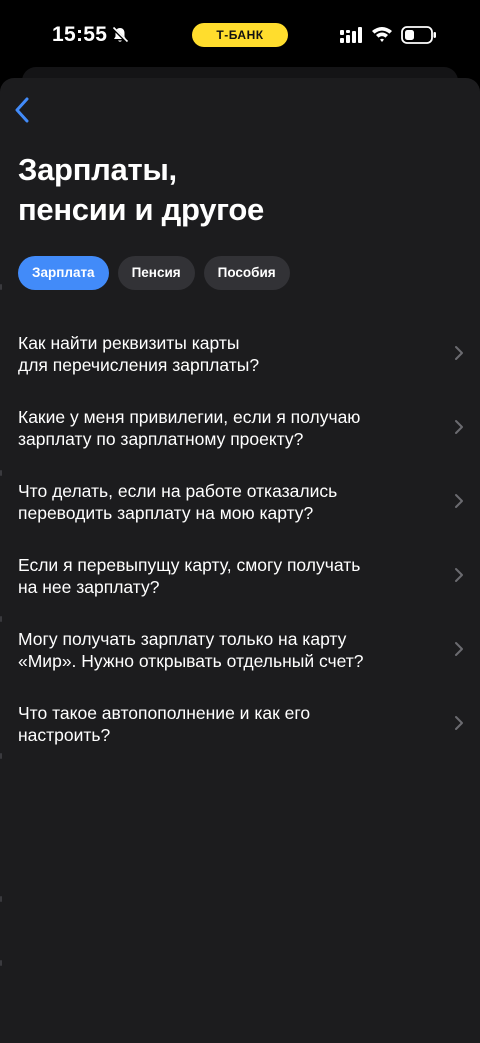 This screenshot has width=480, height=1043. What do you see at coordinates (246, 273) in the screenshot?
I see `tab-benefits: Пособия` at bounding box center [246, 273].